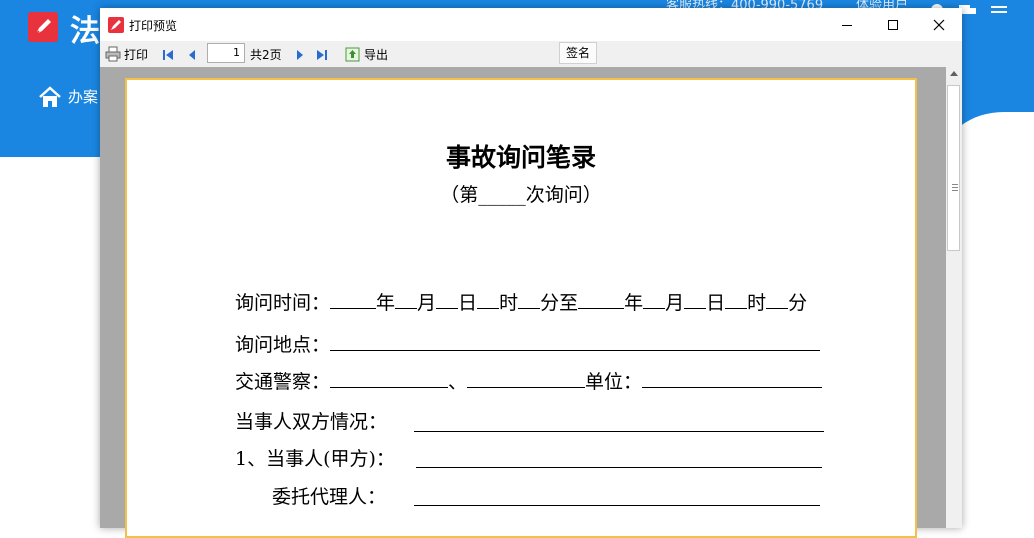 The image size is (1034, 538). I want to click on logo-icon, so click(43, 27).